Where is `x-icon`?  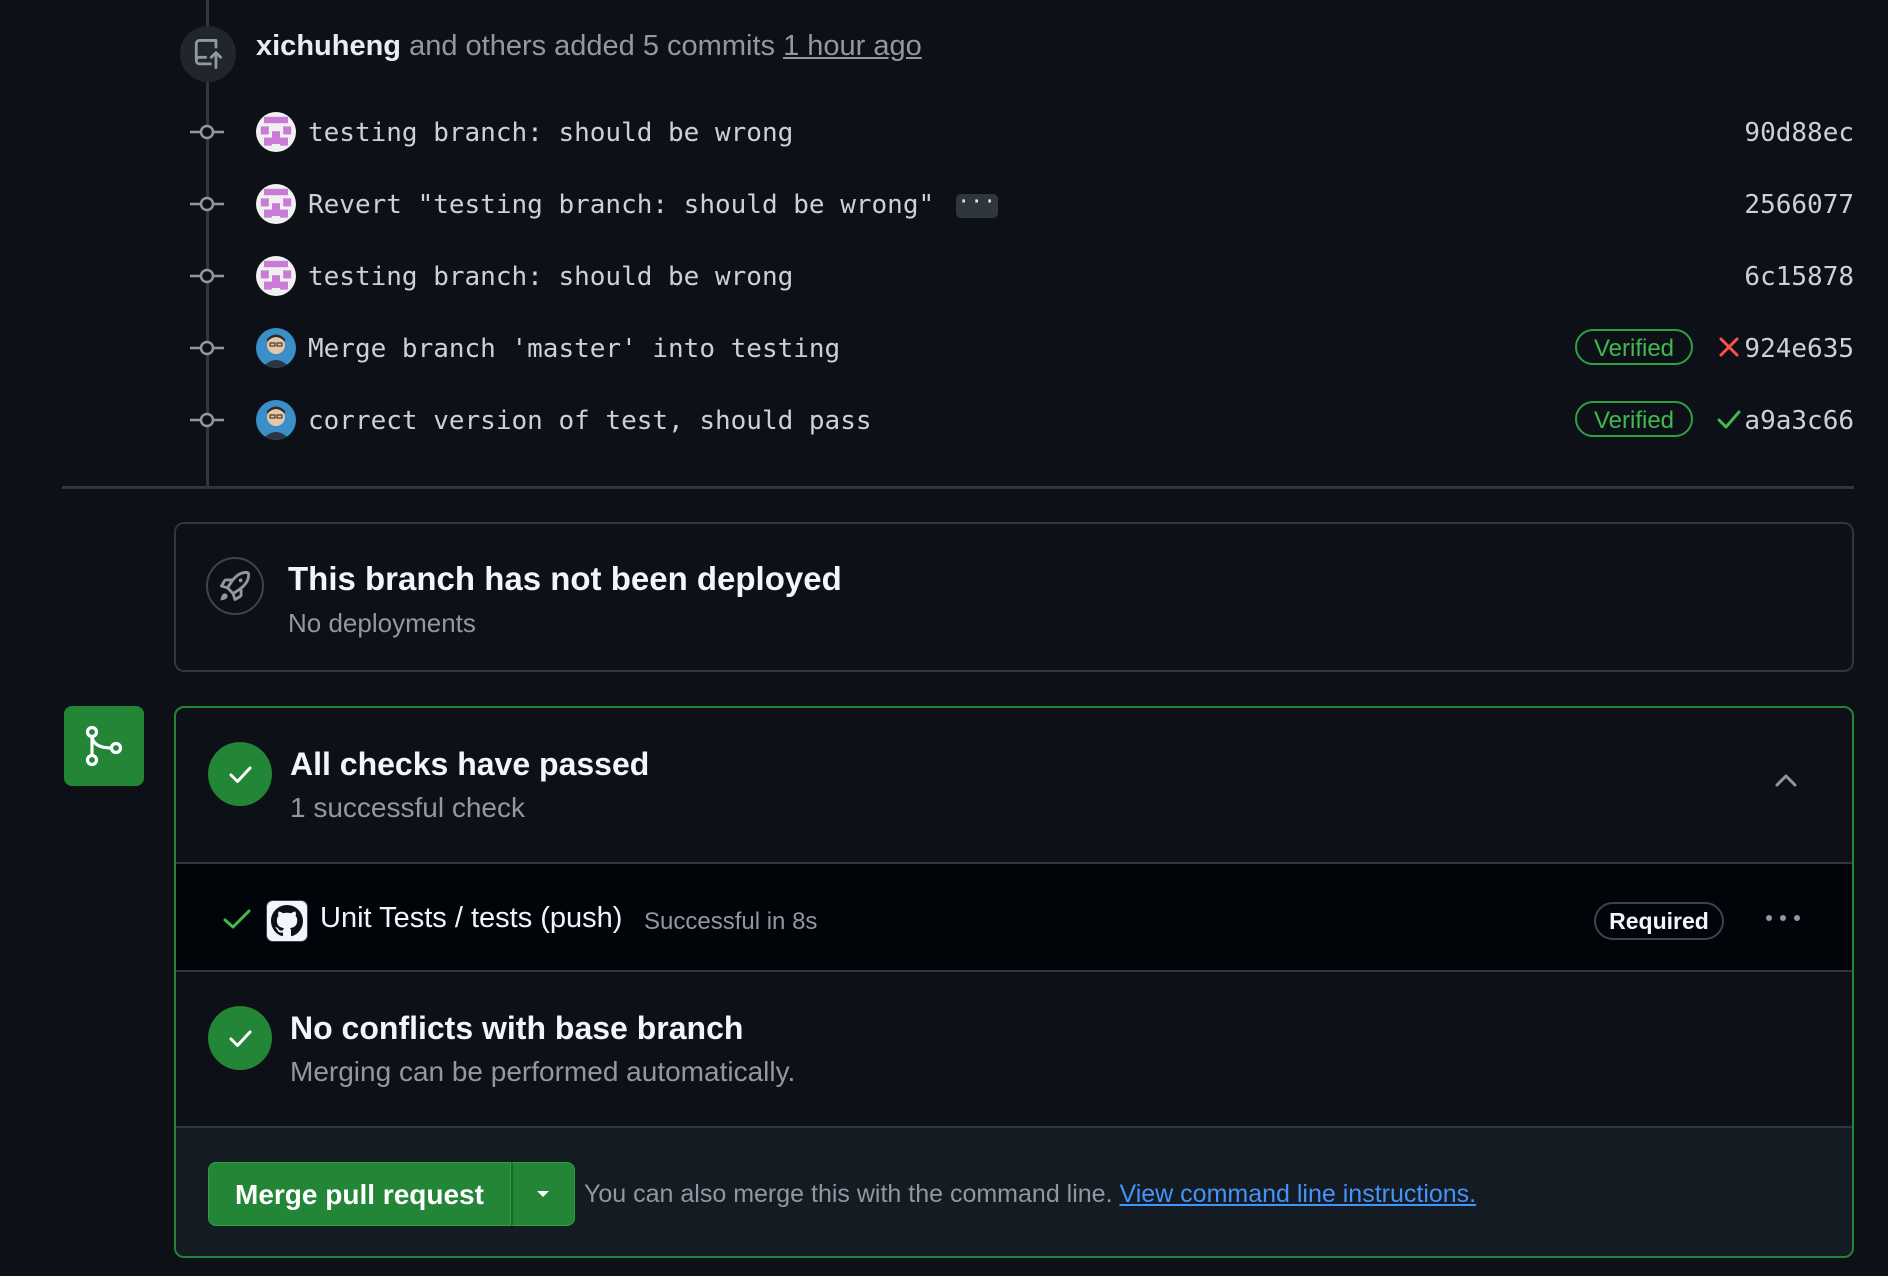
x-icon is located at coordinates (1729, 347).